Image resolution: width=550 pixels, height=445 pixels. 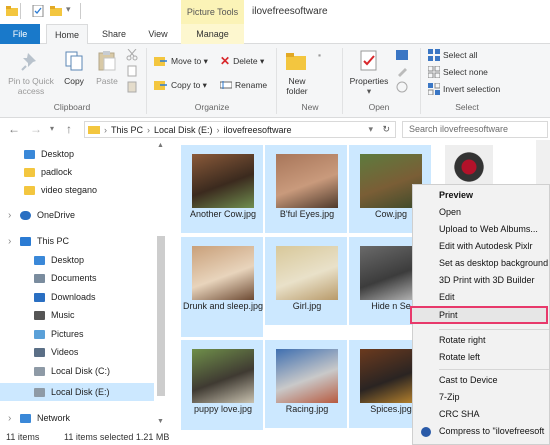 What do you see at coordinates (212, 12) in the screenshot?
I see `picture-tools-label: Picture Tools` at bounding box center [212, 12].